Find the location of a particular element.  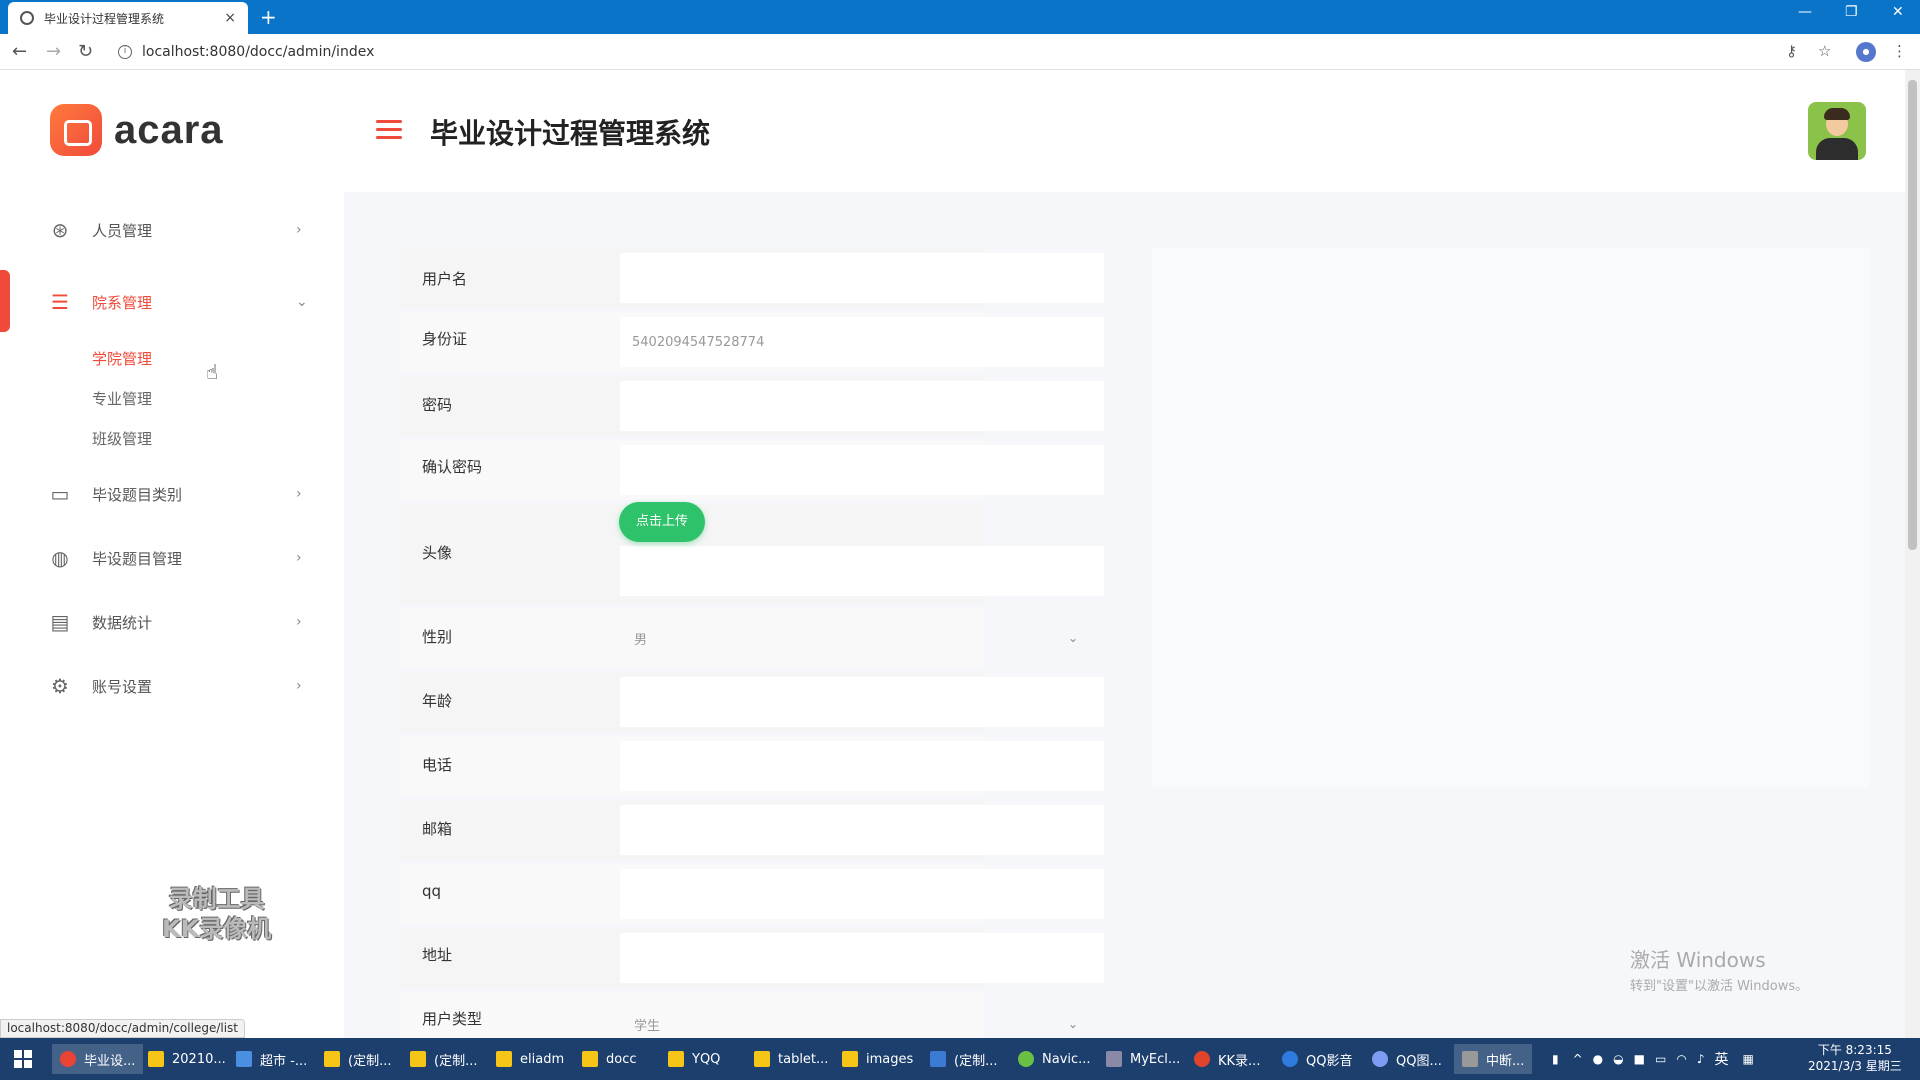

page-scrollbar is located at coordinates (1912, 554).